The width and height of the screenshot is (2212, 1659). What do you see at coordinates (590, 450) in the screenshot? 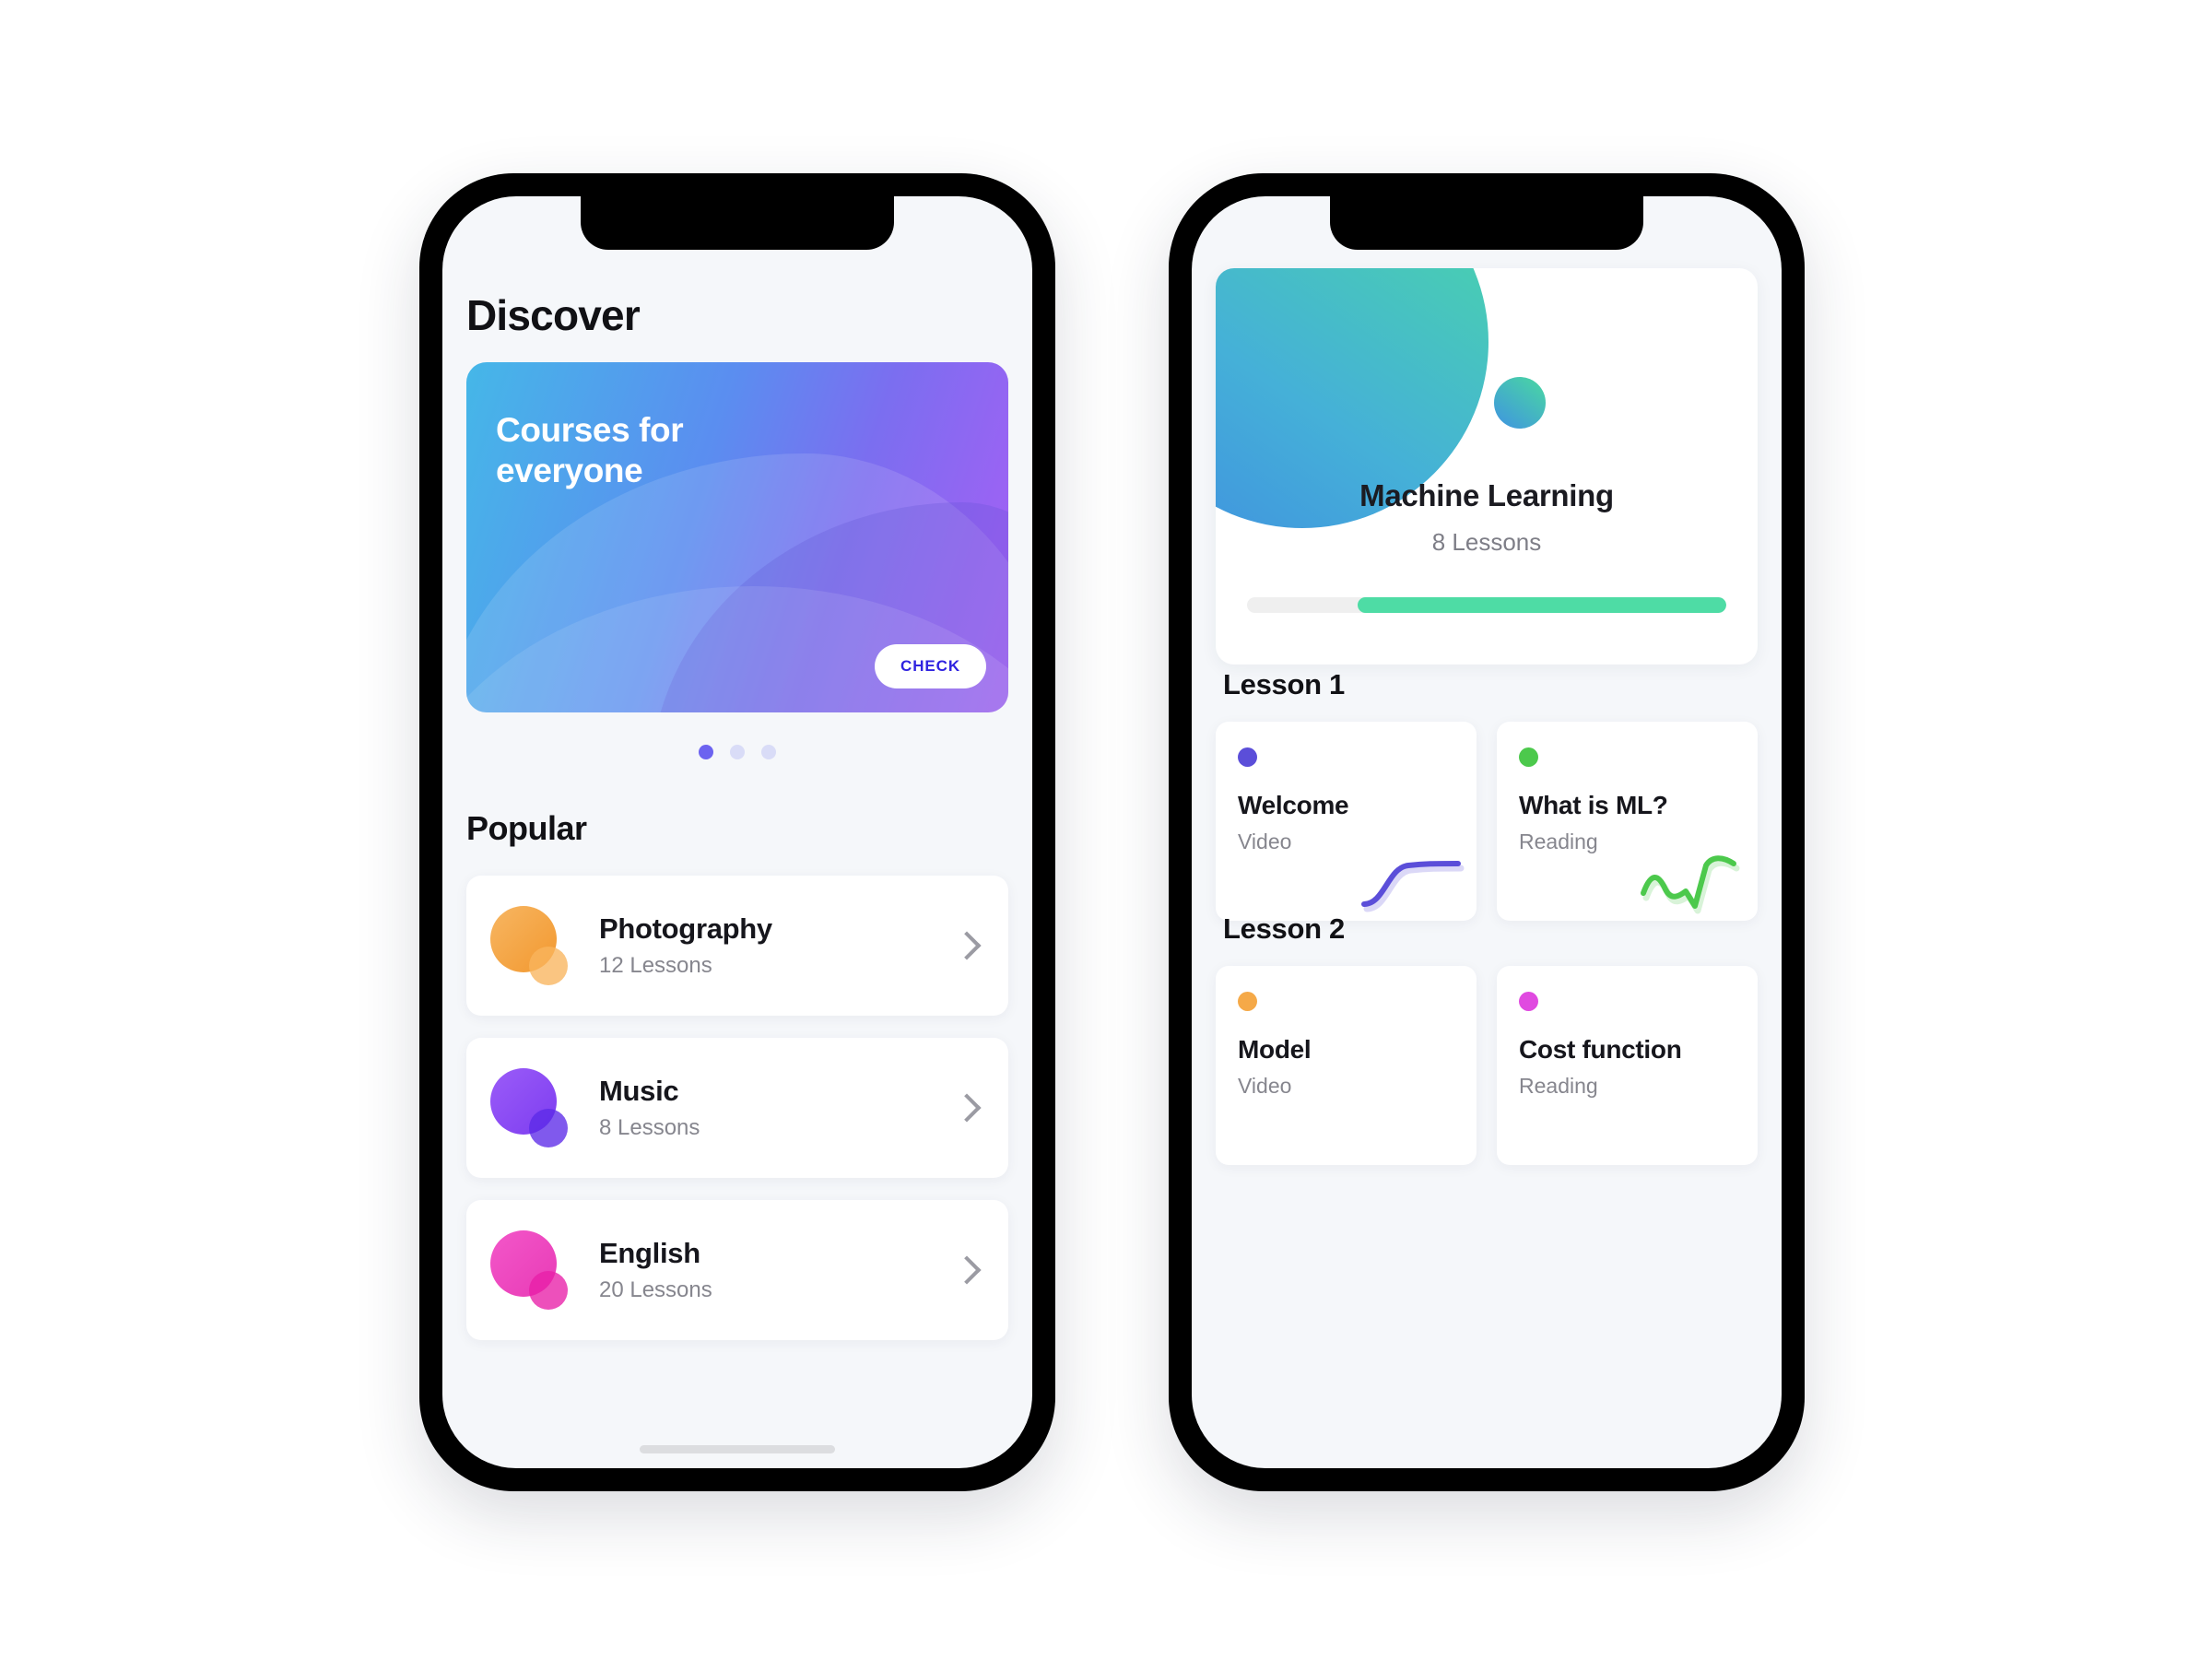
I see `hero-headline: Courses for everyone` at bounding box center [590, 450].